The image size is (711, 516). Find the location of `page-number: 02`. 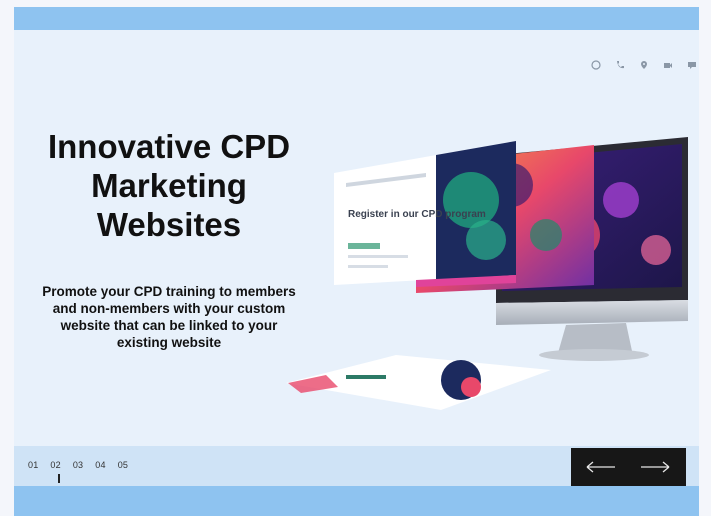

page-number: 02 is located at coordinates (55, 465).